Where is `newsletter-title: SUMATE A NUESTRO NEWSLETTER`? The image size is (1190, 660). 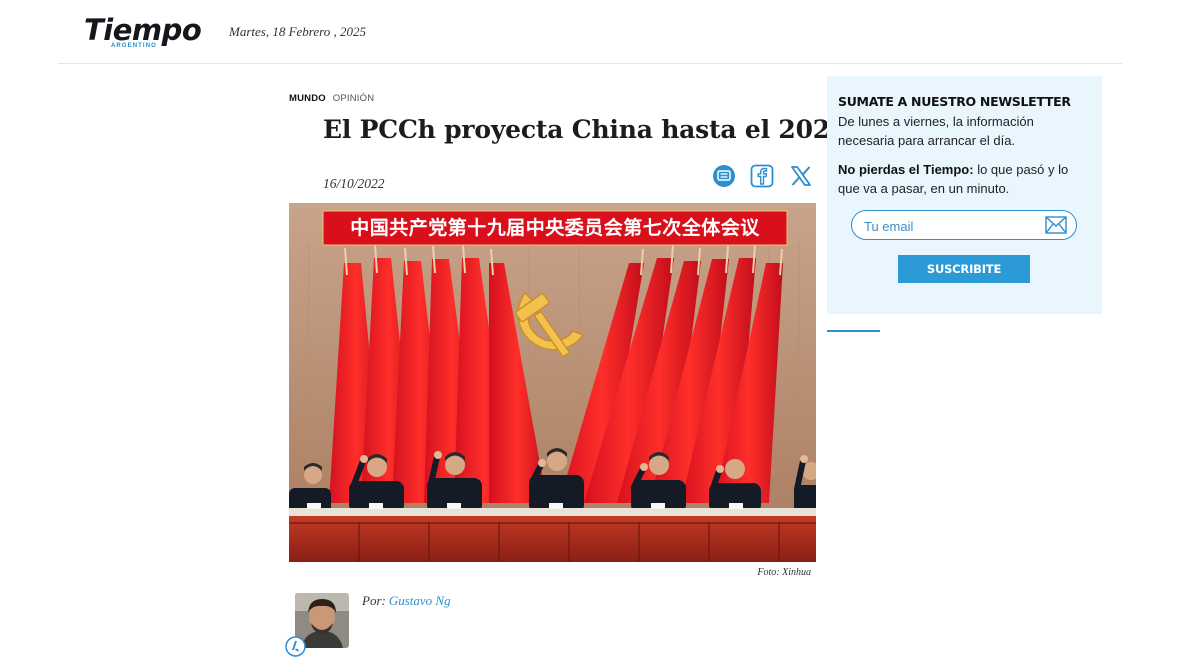
newsletter-title: SUMATE A NUESTRO NEWSLETTER is located at coordinates (954, 101).